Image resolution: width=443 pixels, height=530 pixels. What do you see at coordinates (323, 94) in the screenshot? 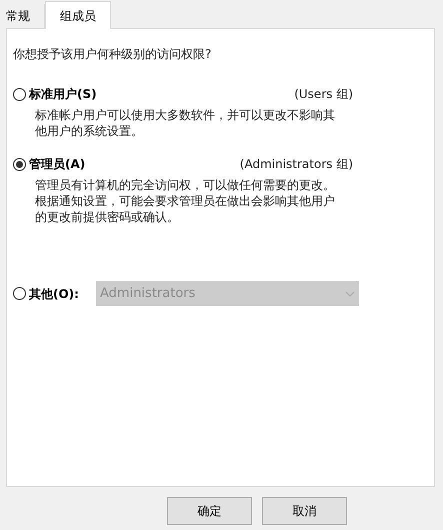
I see `group-label: (Users 组)` at bounding box center [323, 94].